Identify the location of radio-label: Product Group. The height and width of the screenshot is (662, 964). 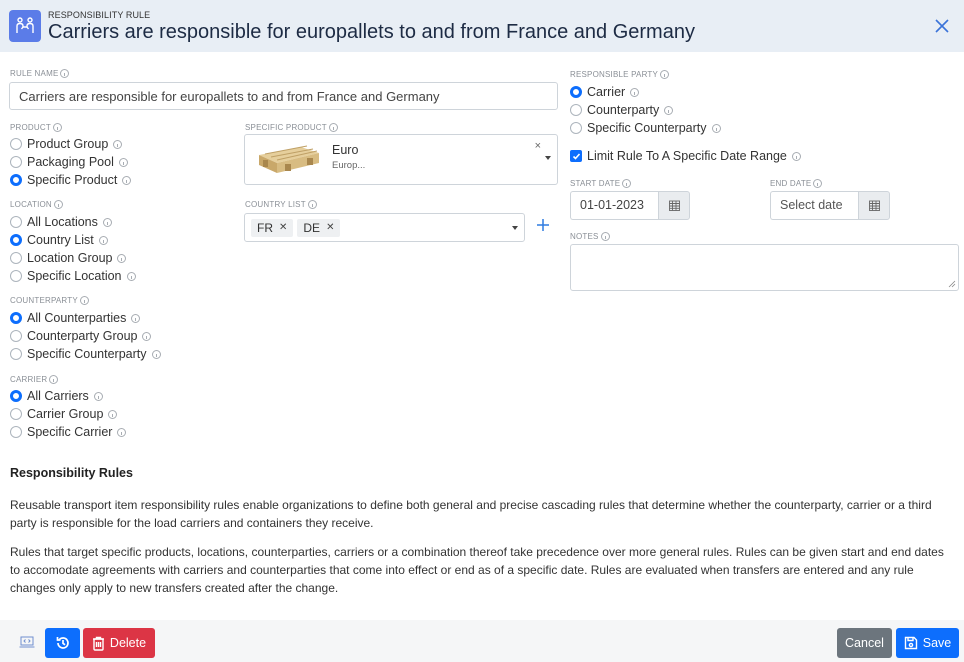
(68, 144).